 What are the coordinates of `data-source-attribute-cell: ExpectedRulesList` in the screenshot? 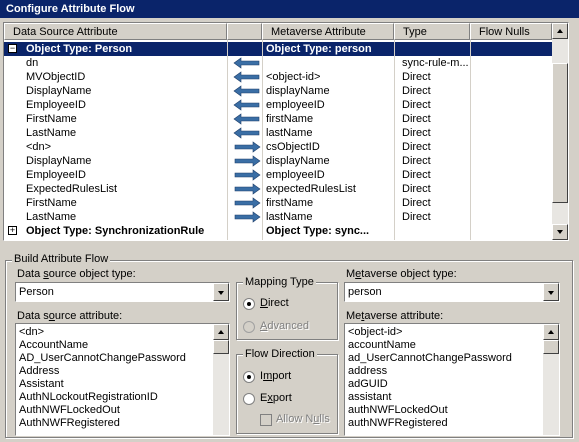 It's located at (72, 189).